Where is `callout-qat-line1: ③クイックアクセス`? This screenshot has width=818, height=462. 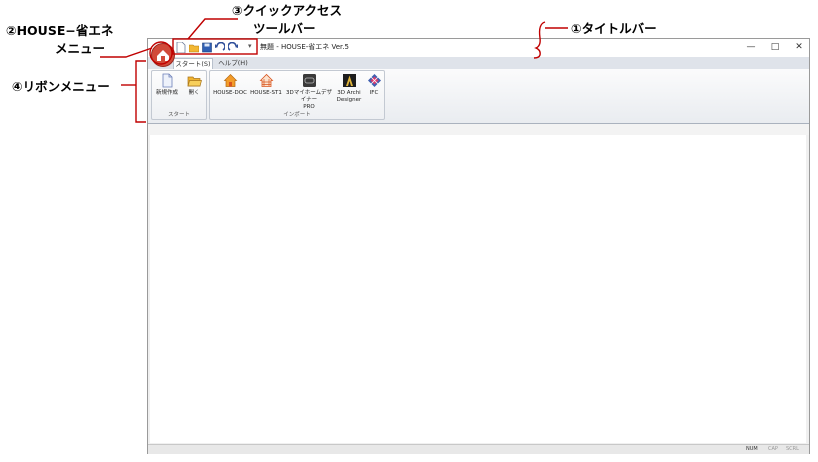 callout-qat-line1: ③クイックアクセス is located at coordinates (287, 10).